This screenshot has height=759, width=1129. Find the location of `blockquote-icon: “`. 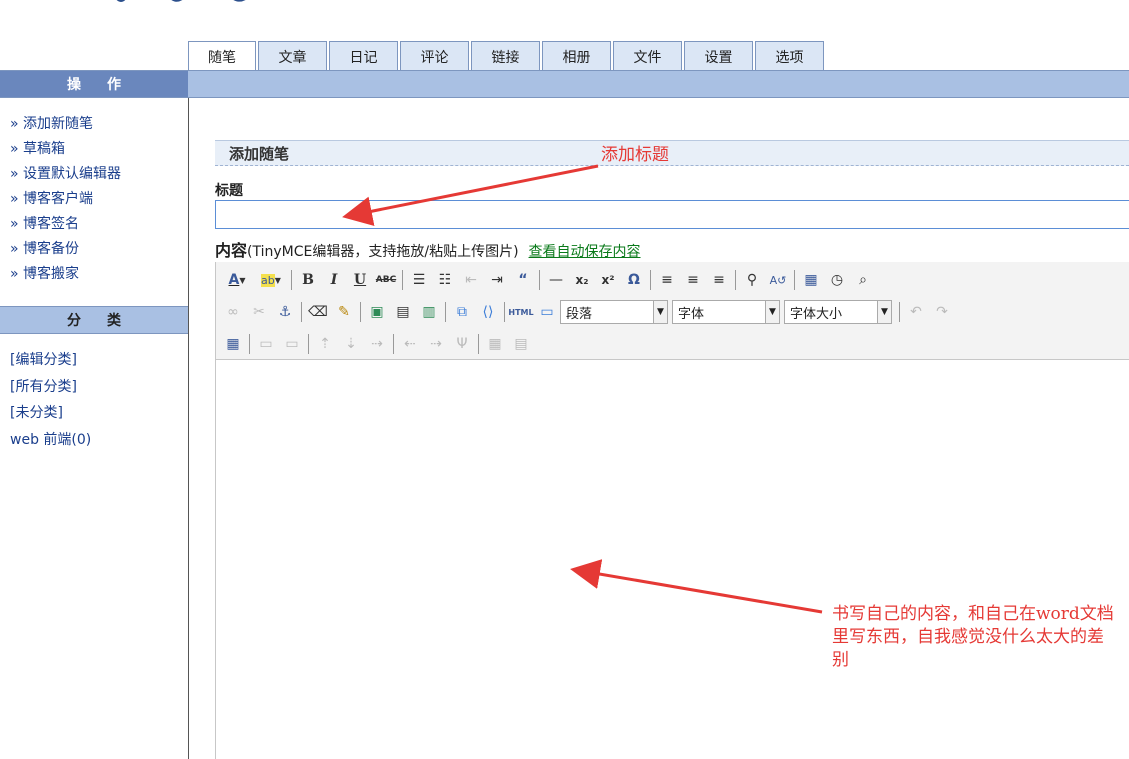

blockquote-icon: “ is located at coordinates (523, 280).